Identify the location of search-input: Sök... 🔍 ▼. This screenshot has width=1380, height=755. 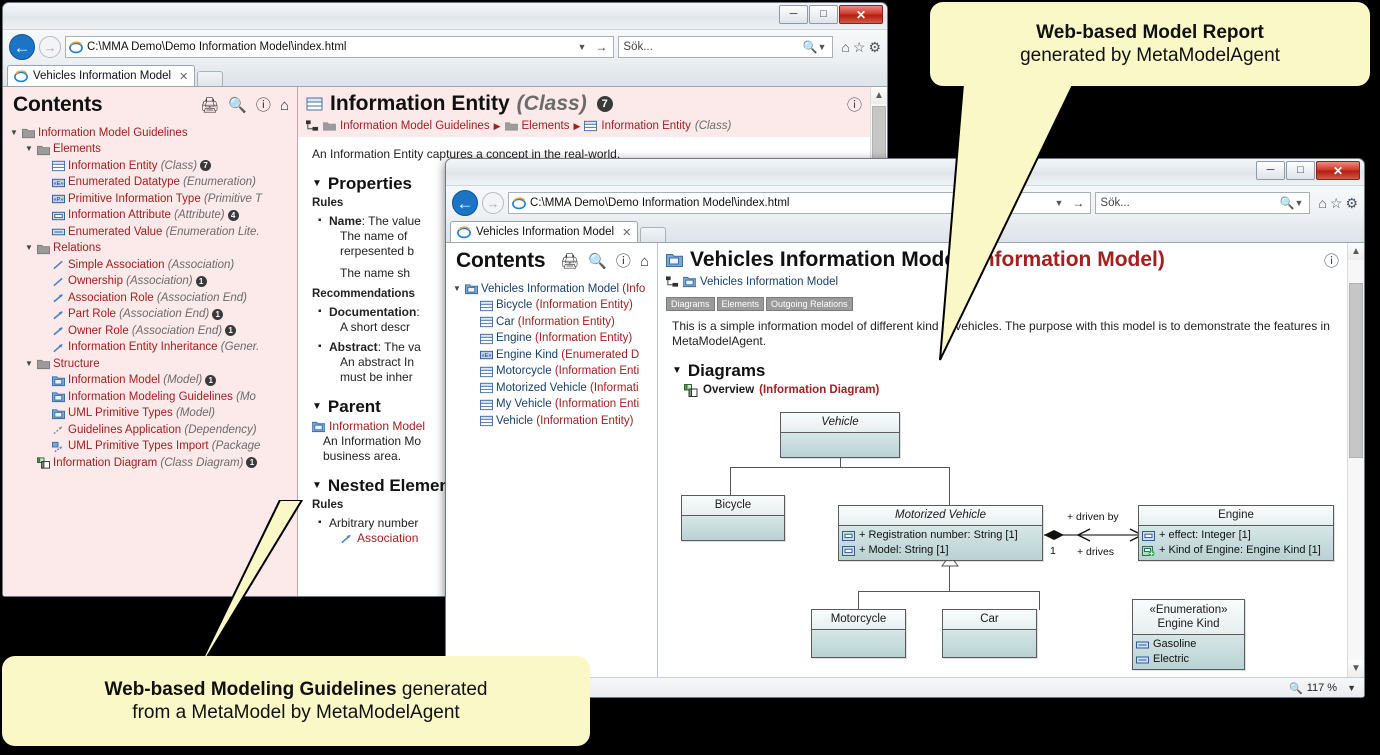
(1203, 203).